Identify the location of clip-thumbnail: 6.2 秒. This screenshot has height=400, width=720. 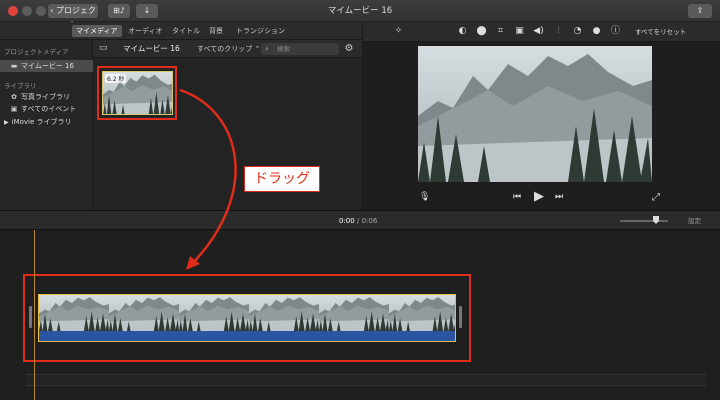
(137, 93).